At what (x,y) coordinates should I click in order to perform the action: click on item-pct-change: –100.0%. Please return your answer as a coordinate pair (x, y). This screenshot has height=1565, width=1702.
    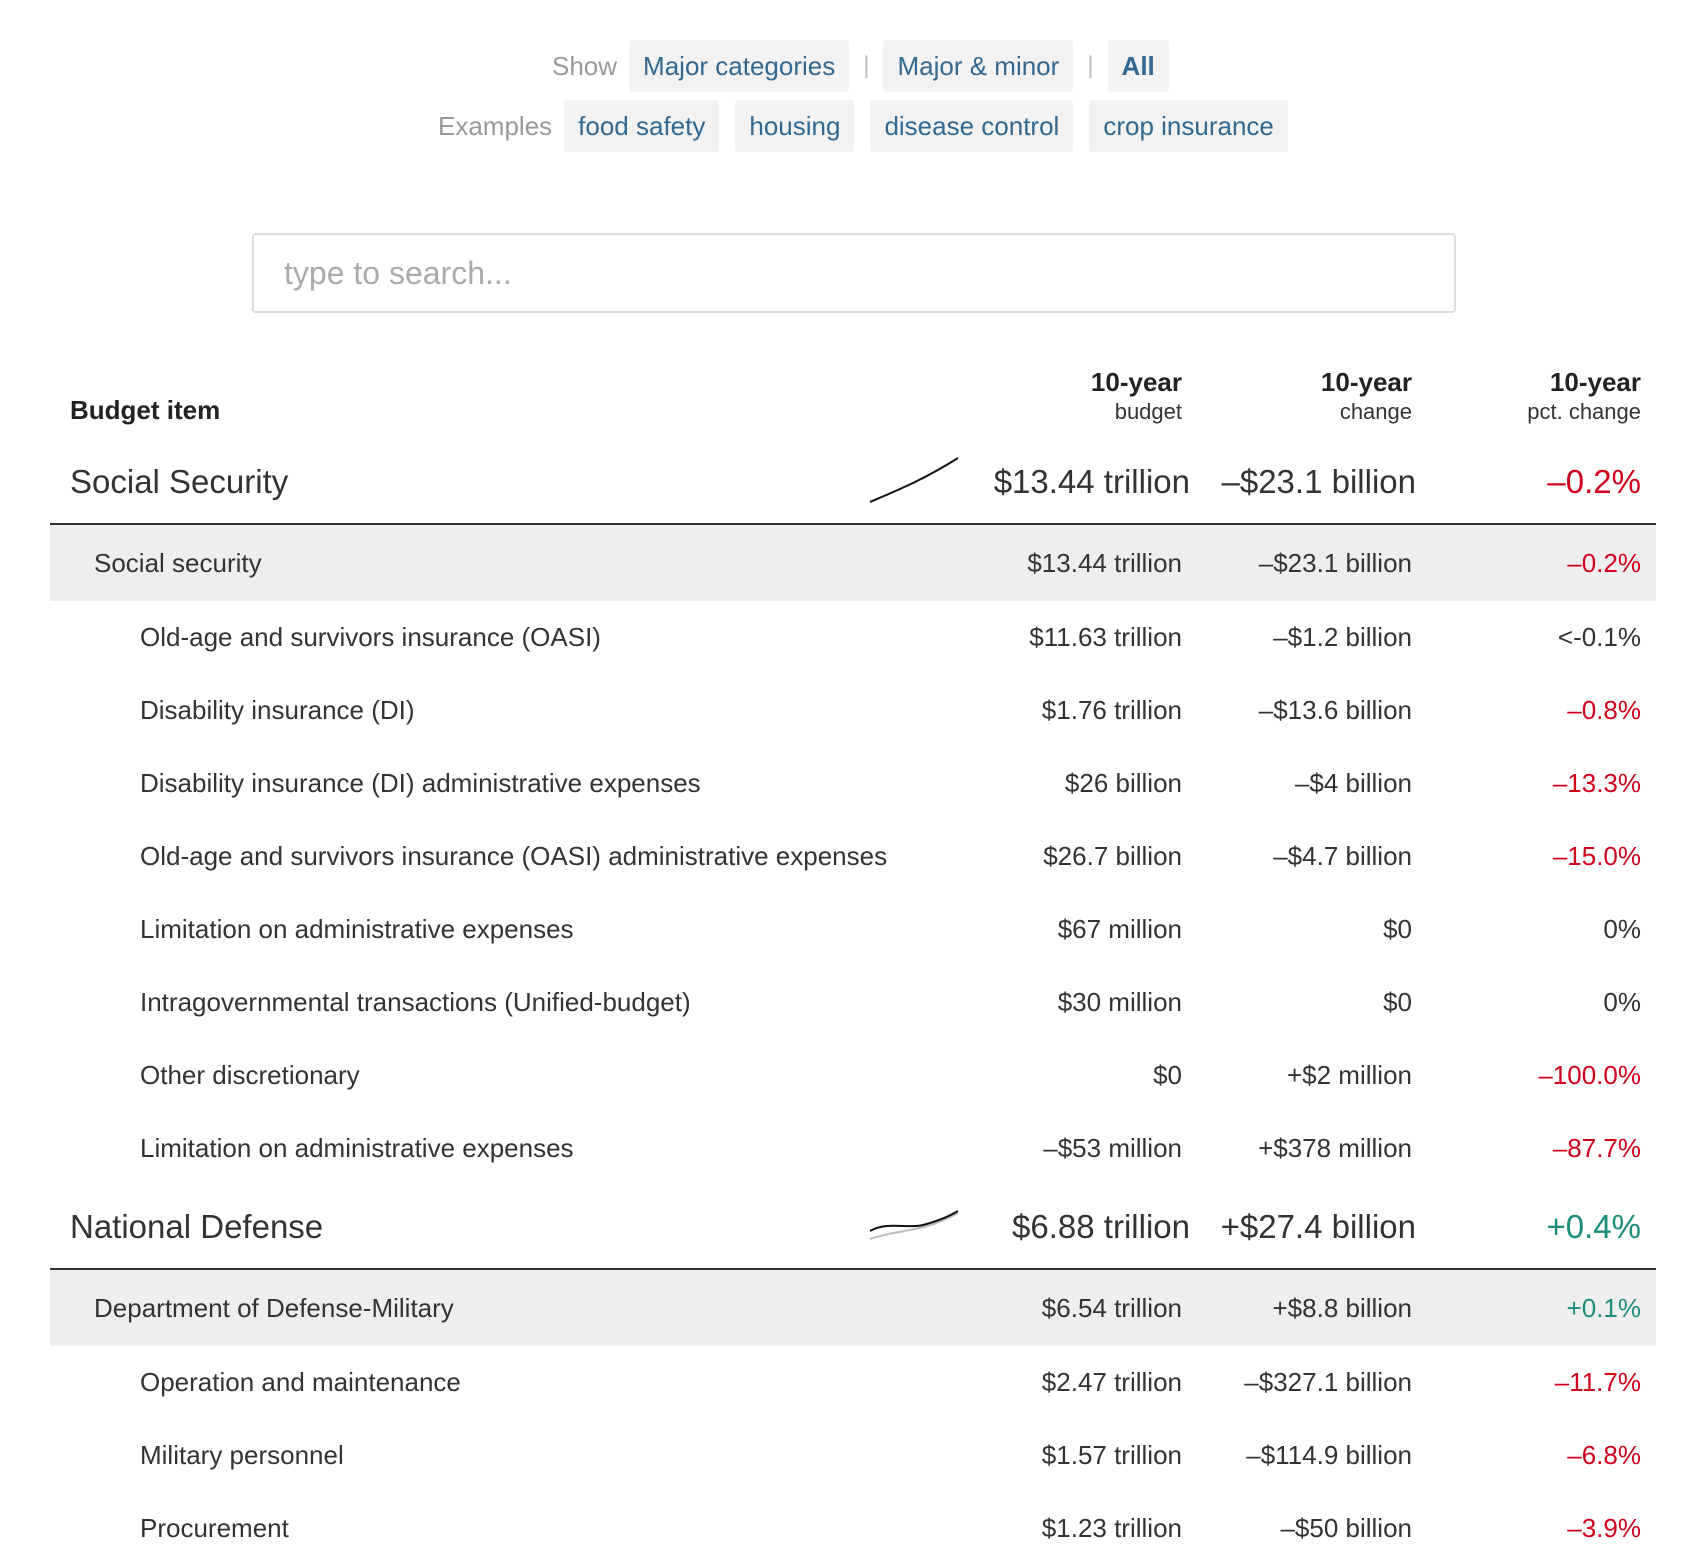
    Looking at the image, I should click on (1589, 1075).